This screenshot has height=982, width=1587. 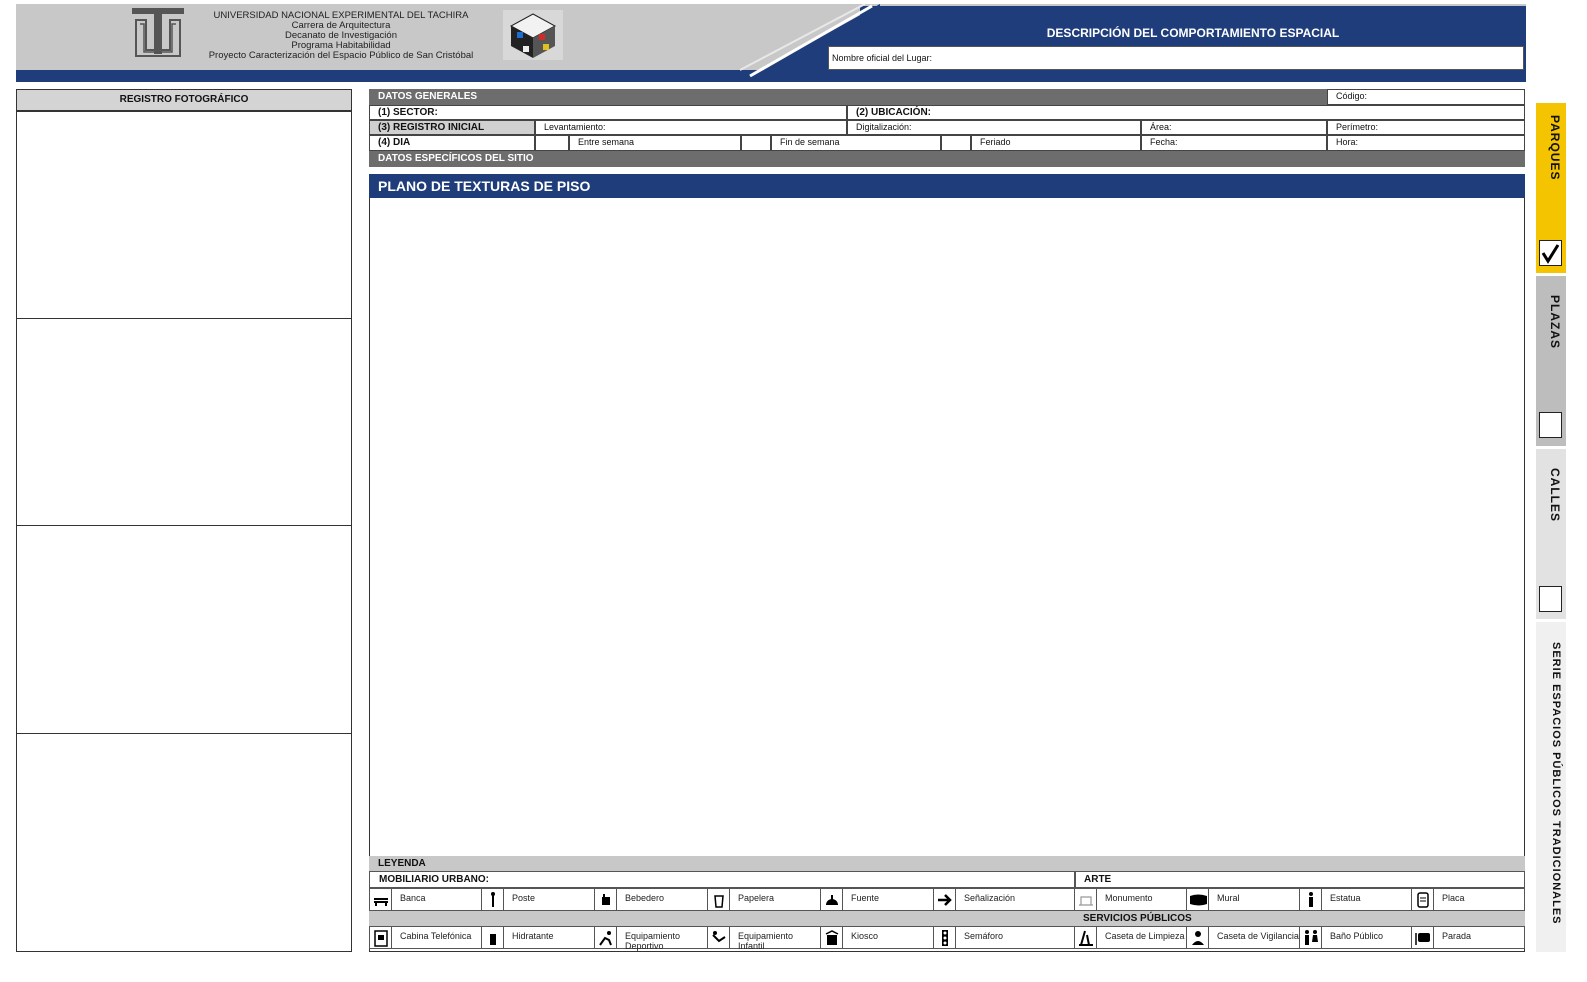 What do you see at coordinates (722, 879) in the screenshot?
I see `urban-furniture-heading: MOBILIARIO URBANO:` at bounding box center [722, 879].